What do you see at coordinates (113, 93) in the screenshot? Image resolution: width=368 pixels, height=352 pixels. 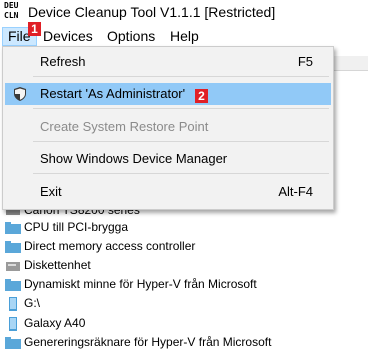 I see `menu-item-label: Restart 'As Administrator'` at bounding box center [113, 93].